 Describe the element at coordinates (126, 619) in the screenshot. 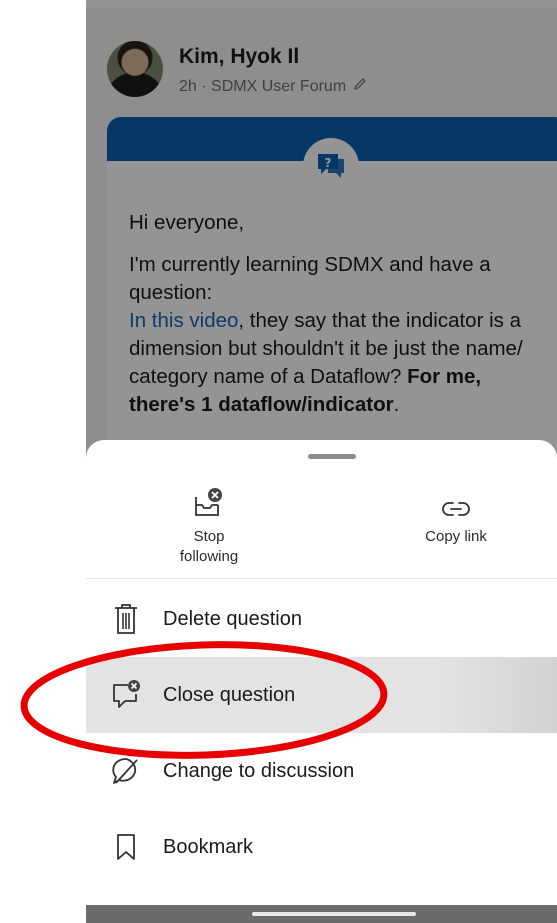

I see `trash-icon` at that location.